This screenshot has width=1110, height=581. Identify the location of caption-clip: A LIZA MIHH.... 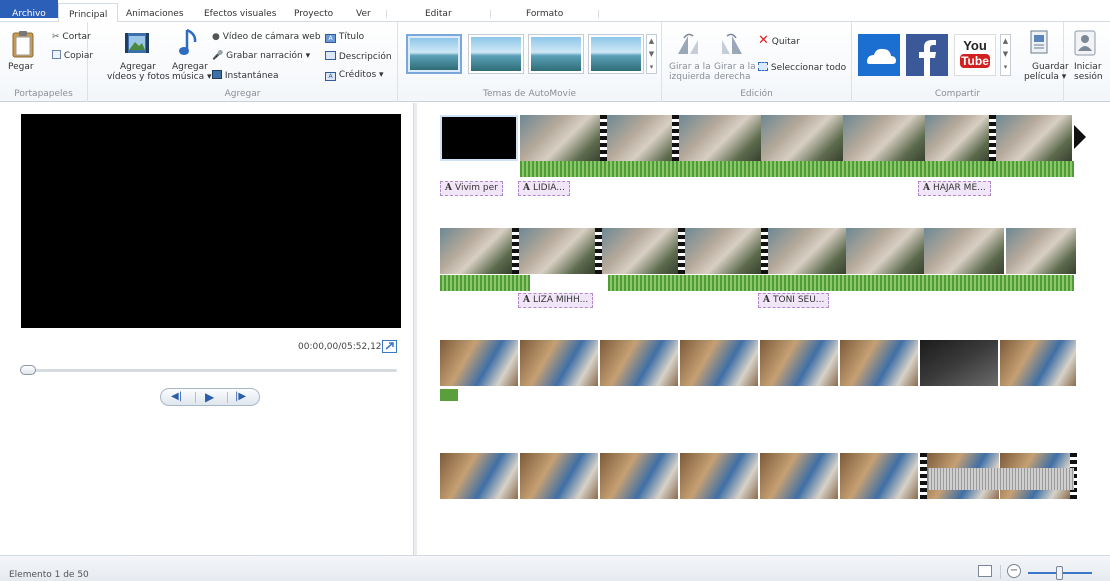
(556, 300).